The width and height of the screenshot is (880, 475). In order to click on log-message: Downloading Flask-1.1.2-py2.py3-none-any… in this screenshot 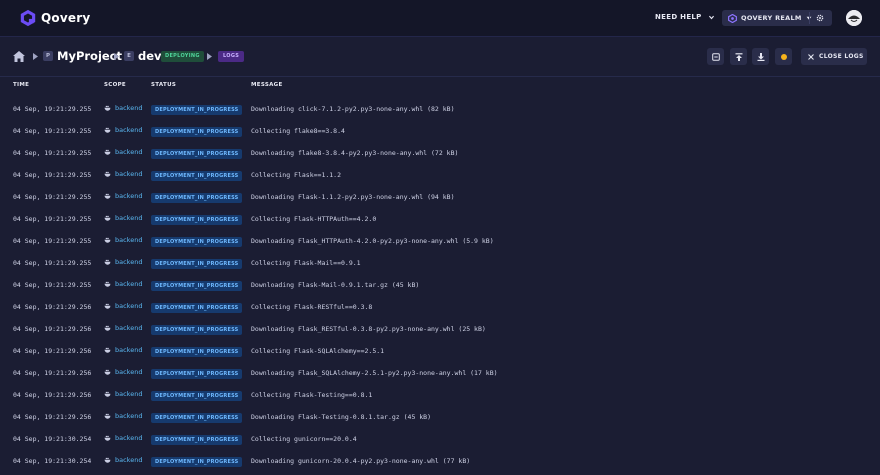, I will do `click(353, 197)`.